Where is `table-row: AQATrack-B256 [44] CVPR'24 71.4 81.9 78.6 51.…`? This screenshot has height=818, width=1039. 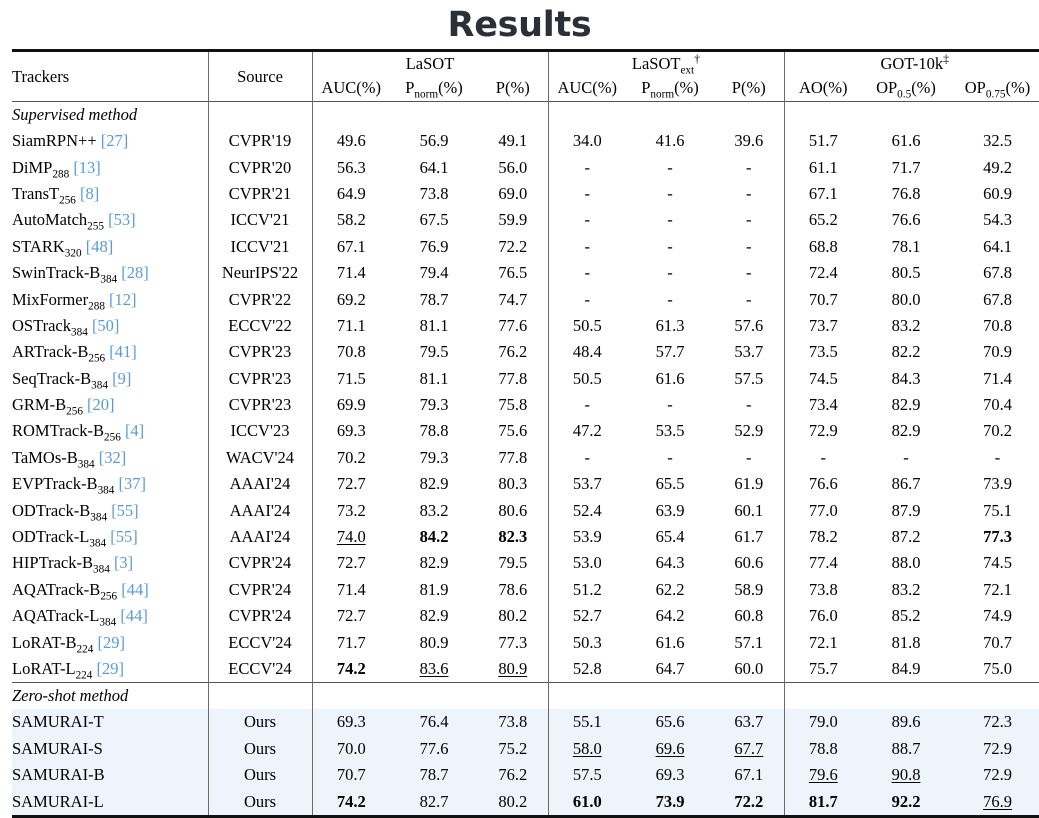
table-row: AQATrack-B256 [44] CVPR'24 71.4 81.9 78.6 51.… is located at coordinates (525, 590).